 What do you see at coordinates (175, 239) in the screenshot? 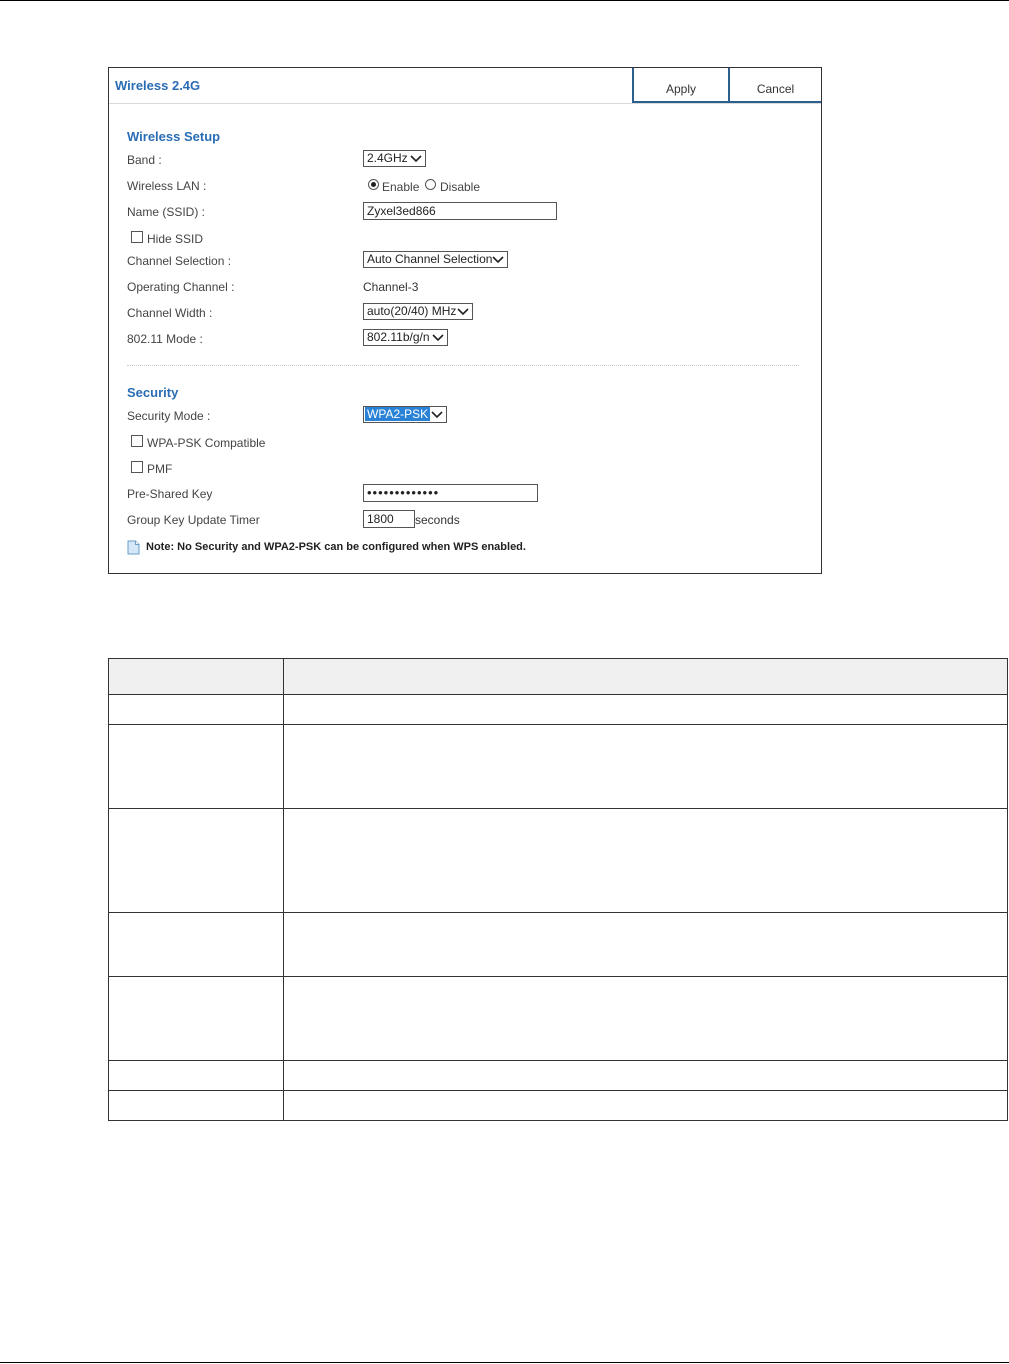
I see `hide-ssid-label: Hide SSID` at bounding box center [175, 239].